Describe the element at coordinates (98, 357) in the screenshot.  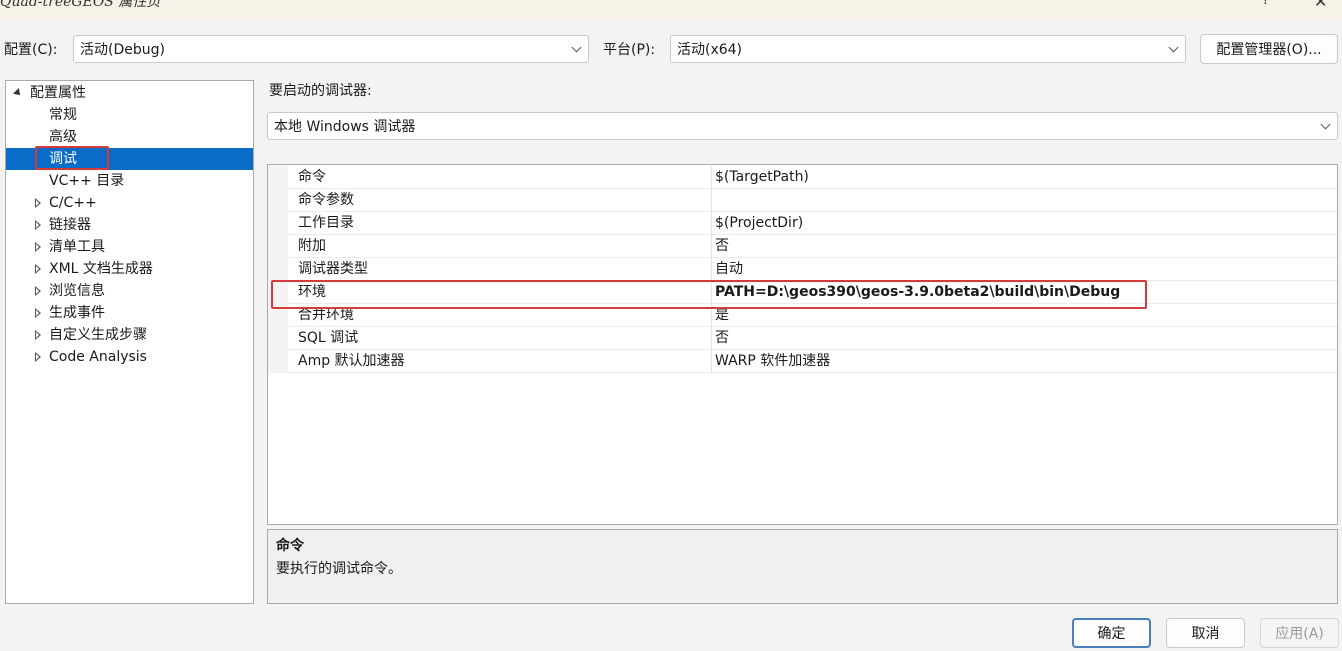
I see `tree-item-label: Code Analysis` at that location.